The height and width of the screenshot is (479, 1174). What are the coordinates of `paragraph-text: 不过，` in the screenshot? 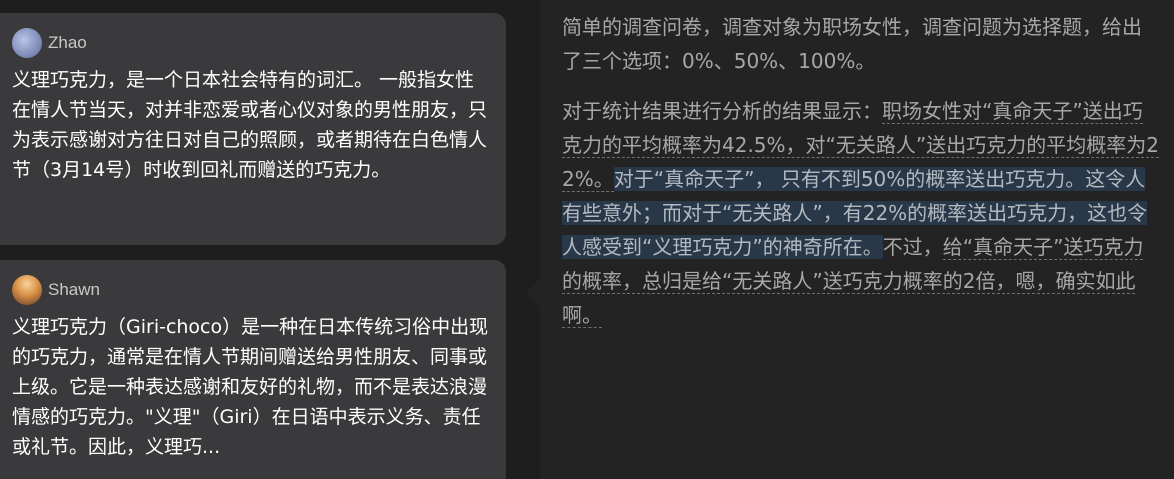 It's located at (912, 247).